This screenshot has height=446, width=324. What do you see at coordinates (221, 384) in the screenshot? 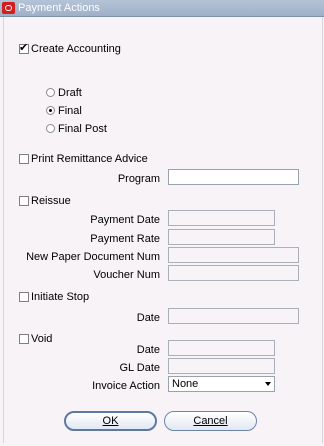
I see `invoice-action-select: None` at bounding box center [221, 384].